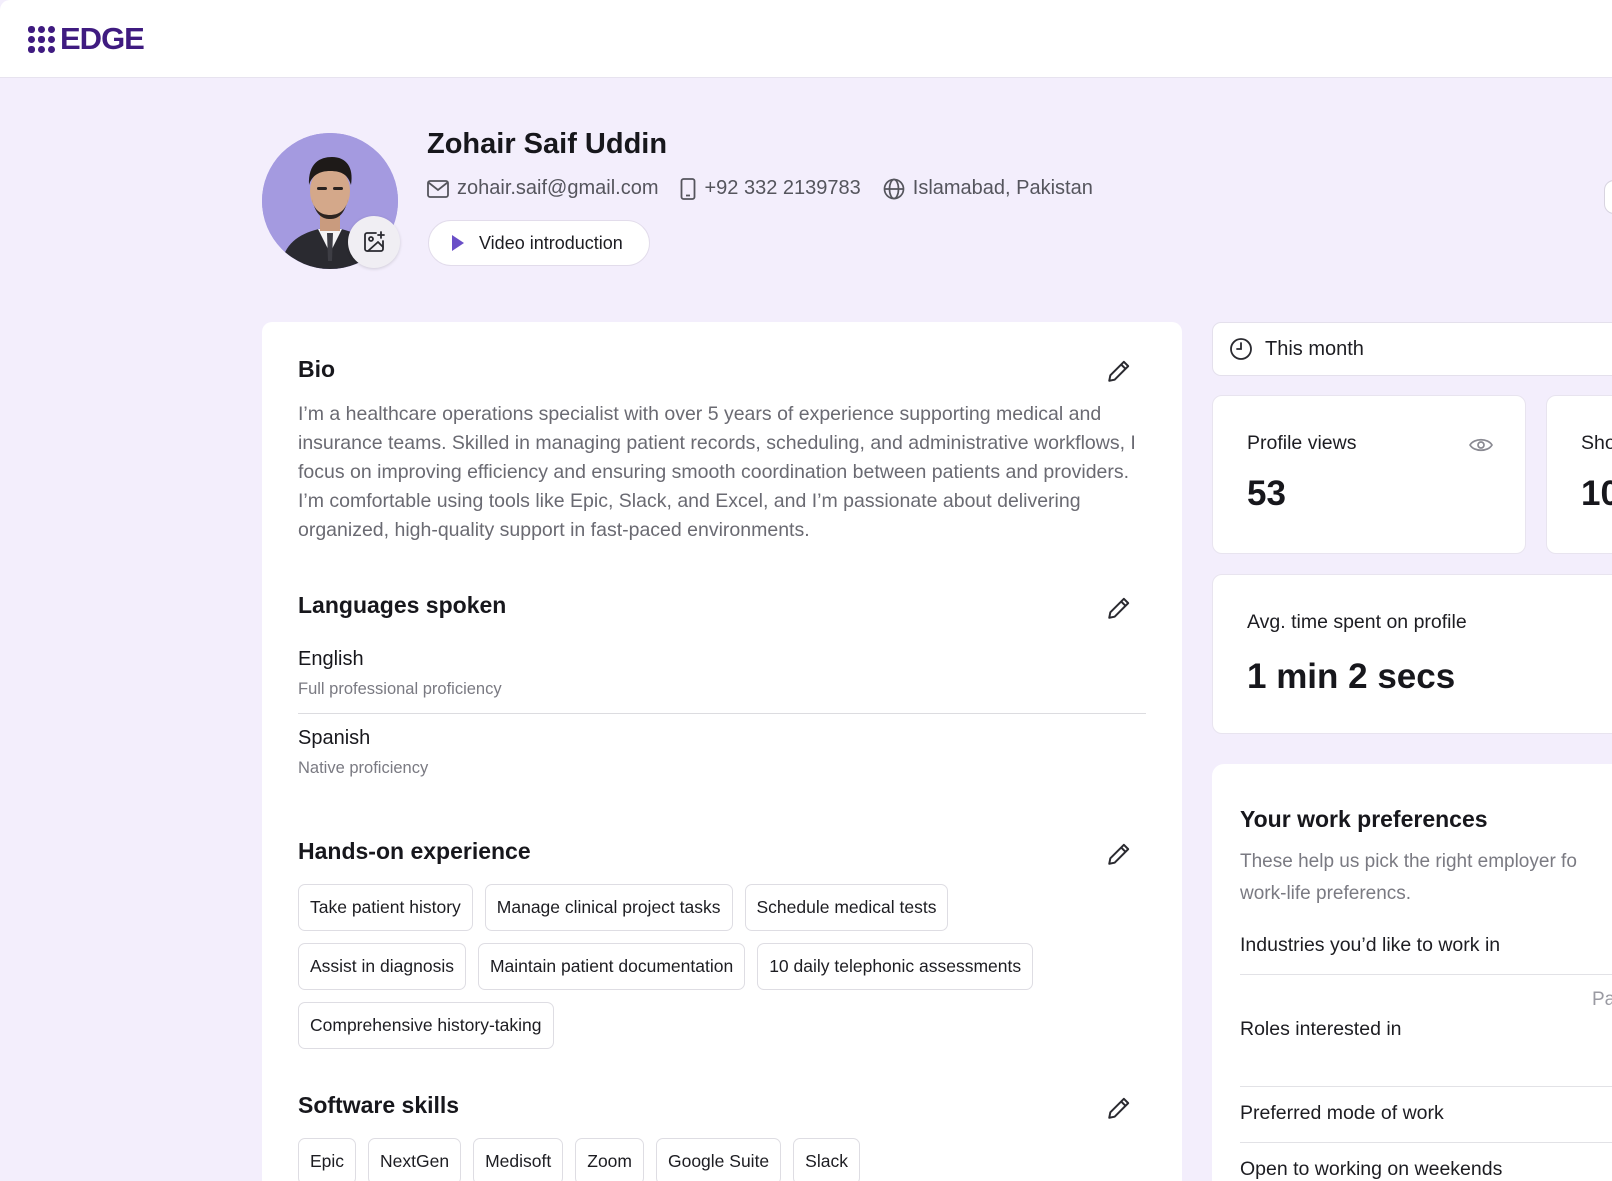  I want to click on avg-time-card: Avg. time spent on profile 1 min 2 secs, so click(1412, 654).